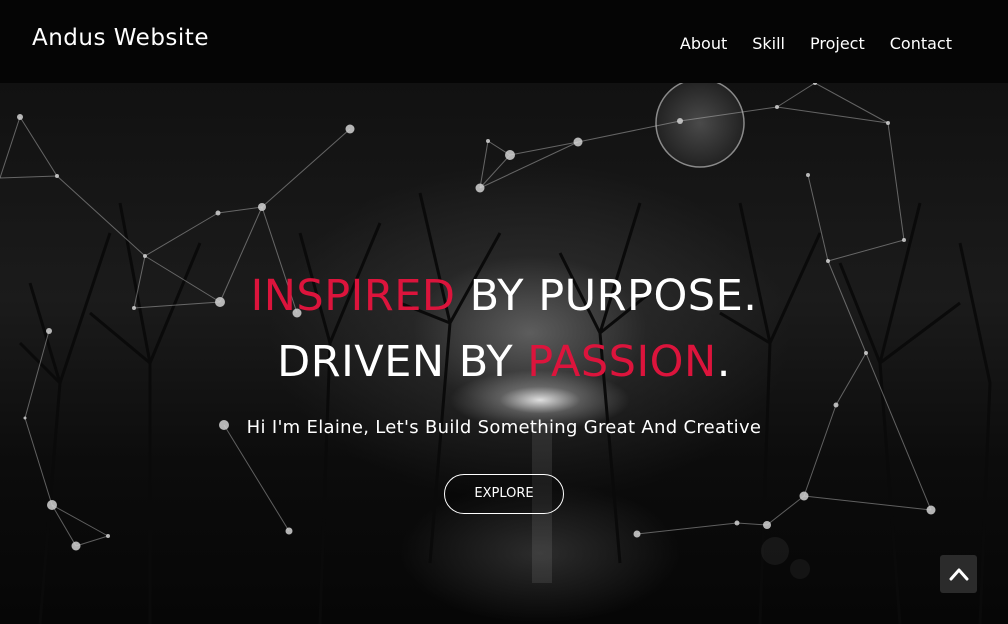  Describe the element at coordinates (606, 296) in the screenshot. I see `hero-title-by-purpose: BY PURPOSE.` at that location.